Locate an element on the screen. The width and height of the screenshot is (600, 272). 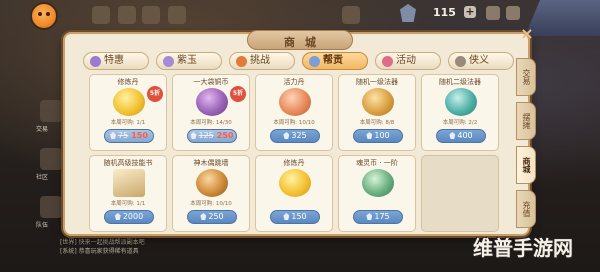
tab-chivalry: 侠义 is located at coordinates (481, 61).